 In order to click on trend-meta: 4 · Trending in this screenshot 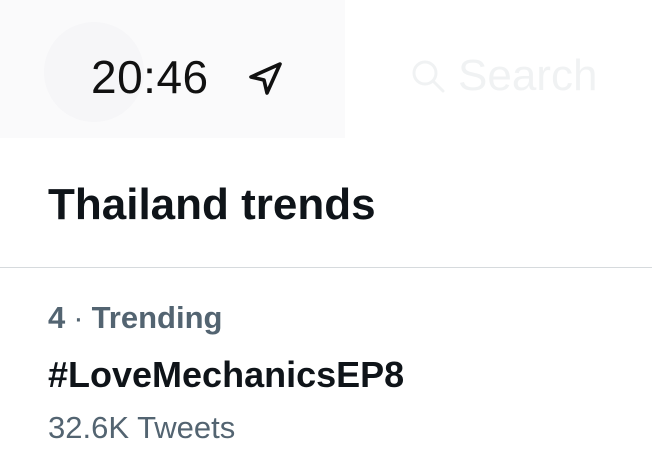, I will do `click(135, 318)`.